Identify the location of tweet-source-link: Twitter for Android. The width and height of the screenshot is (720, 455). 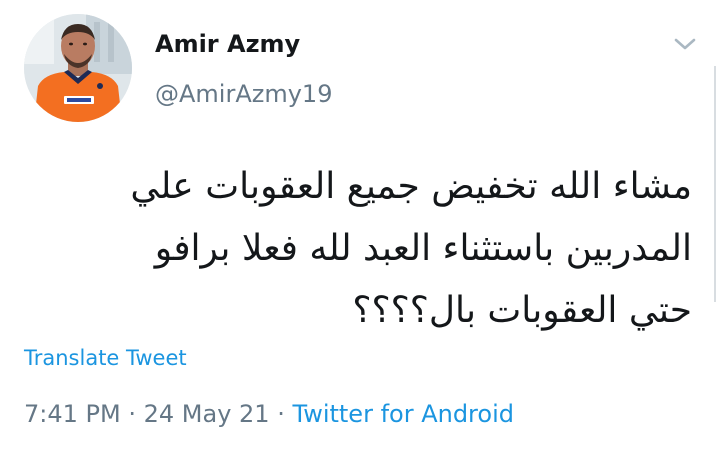
(403, 414).